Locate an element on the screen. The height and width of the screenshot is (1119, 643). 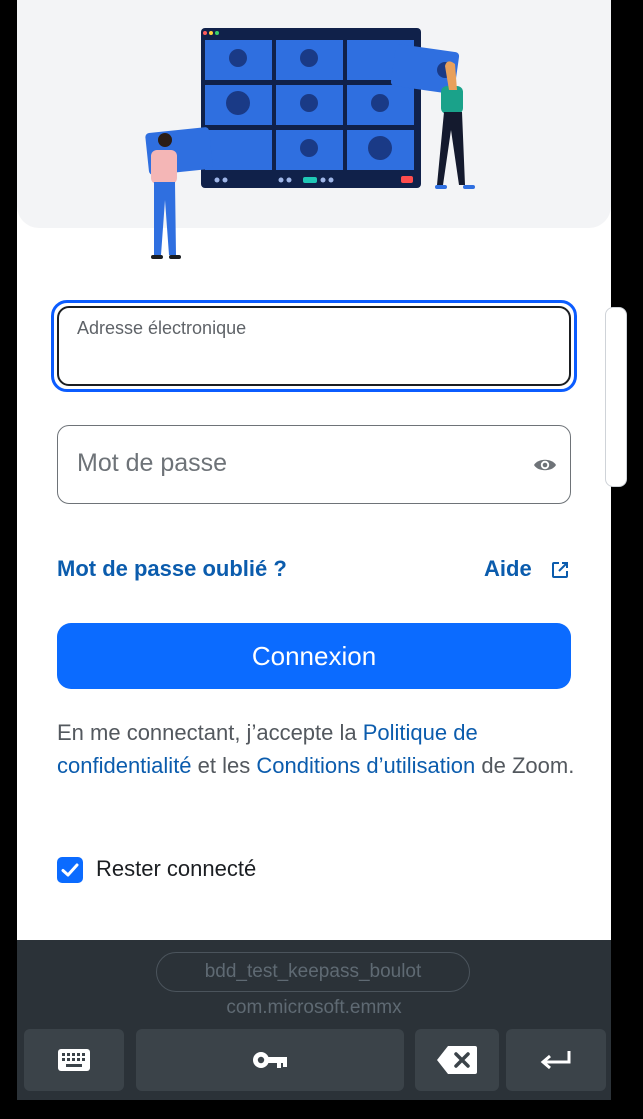
keyboard-icon is located at coordinates (74, 1060).